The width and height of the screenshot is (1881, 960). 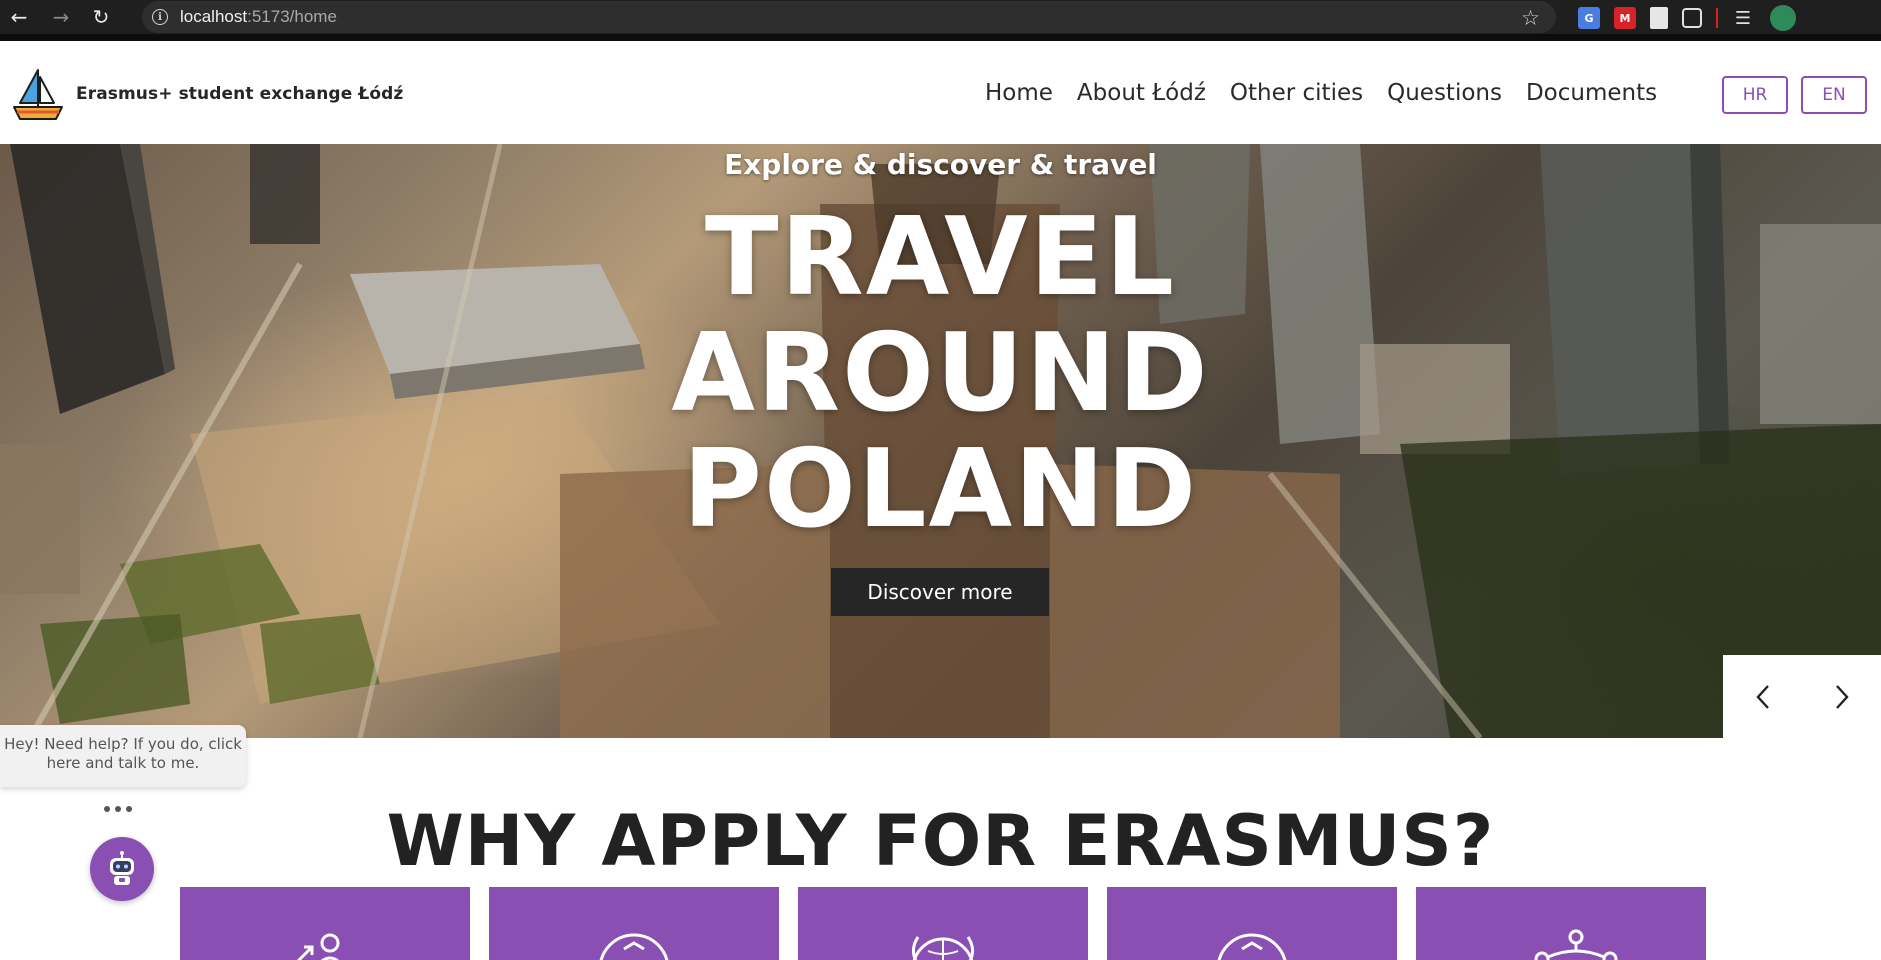 I want to click on nav-other-cities: Other cities, so click(x=1296, y=93).